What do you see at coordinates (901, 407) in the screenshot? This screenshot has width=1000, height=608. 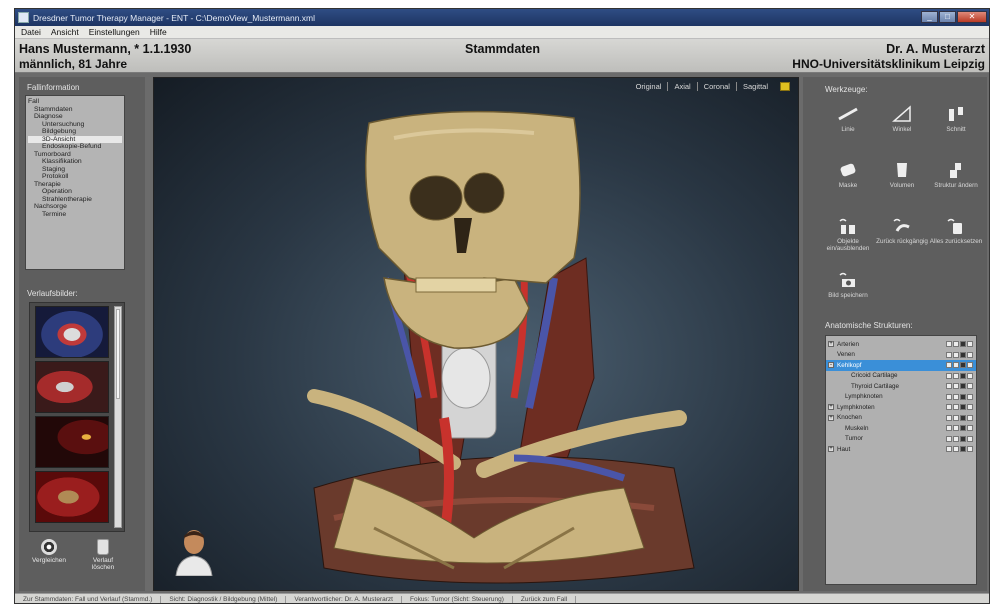 I see `structure-row: + Lymphknoten` at bounding box center [901, 407].